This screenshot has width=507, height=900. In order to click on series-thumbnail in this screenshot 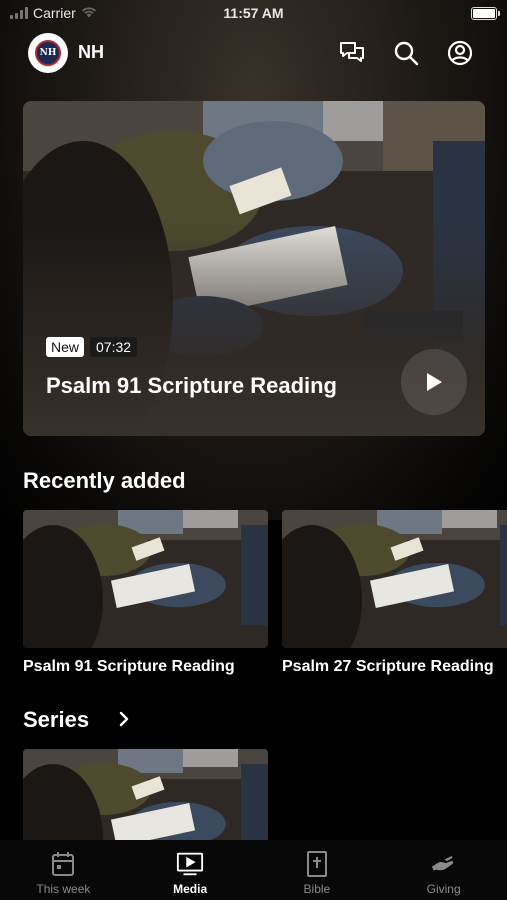, I will do `click(145, 794)`.